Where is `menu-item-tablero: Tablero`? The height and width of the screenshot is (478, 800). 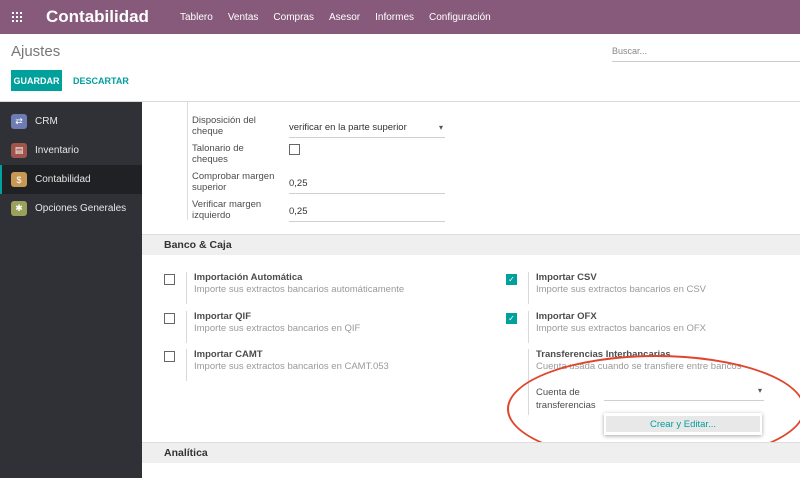
menu-item-tablero: Tablero is located at coordinates (196, 17).